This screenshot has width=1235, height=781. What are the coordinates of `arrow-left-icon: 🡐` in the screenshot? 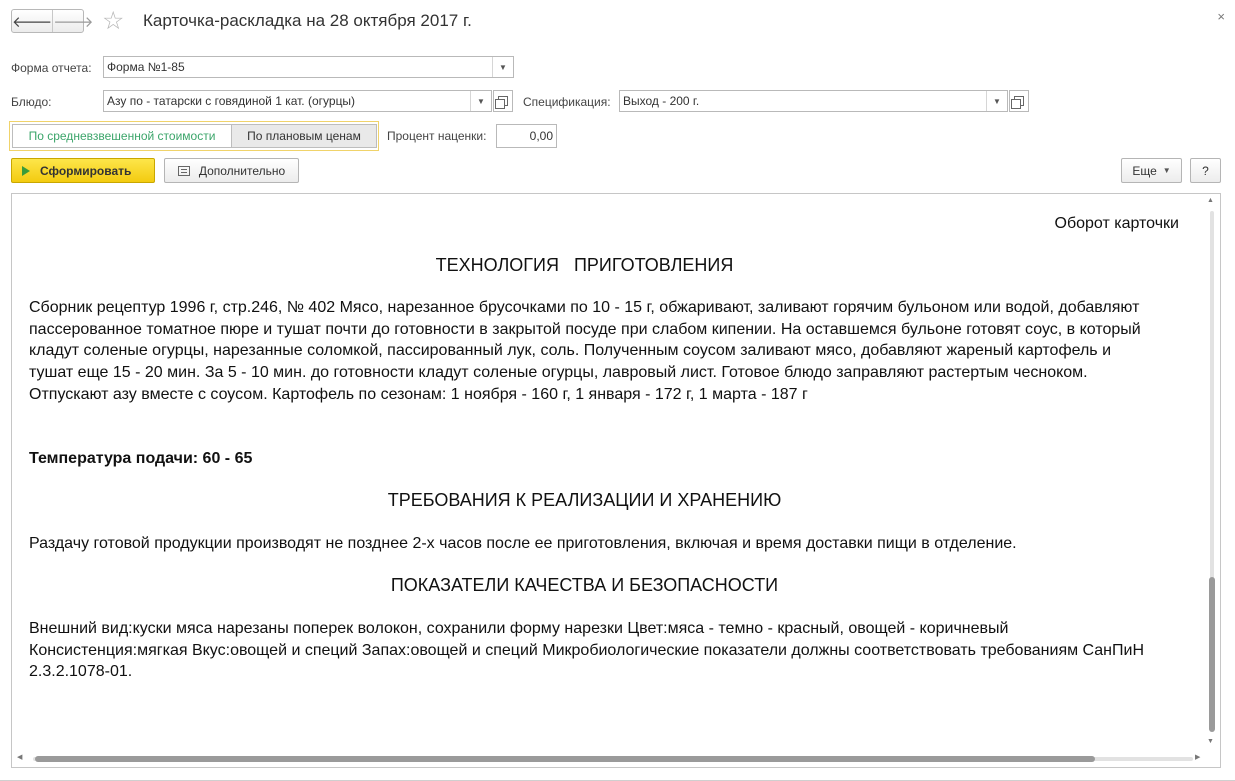 It's located at (32, 22).